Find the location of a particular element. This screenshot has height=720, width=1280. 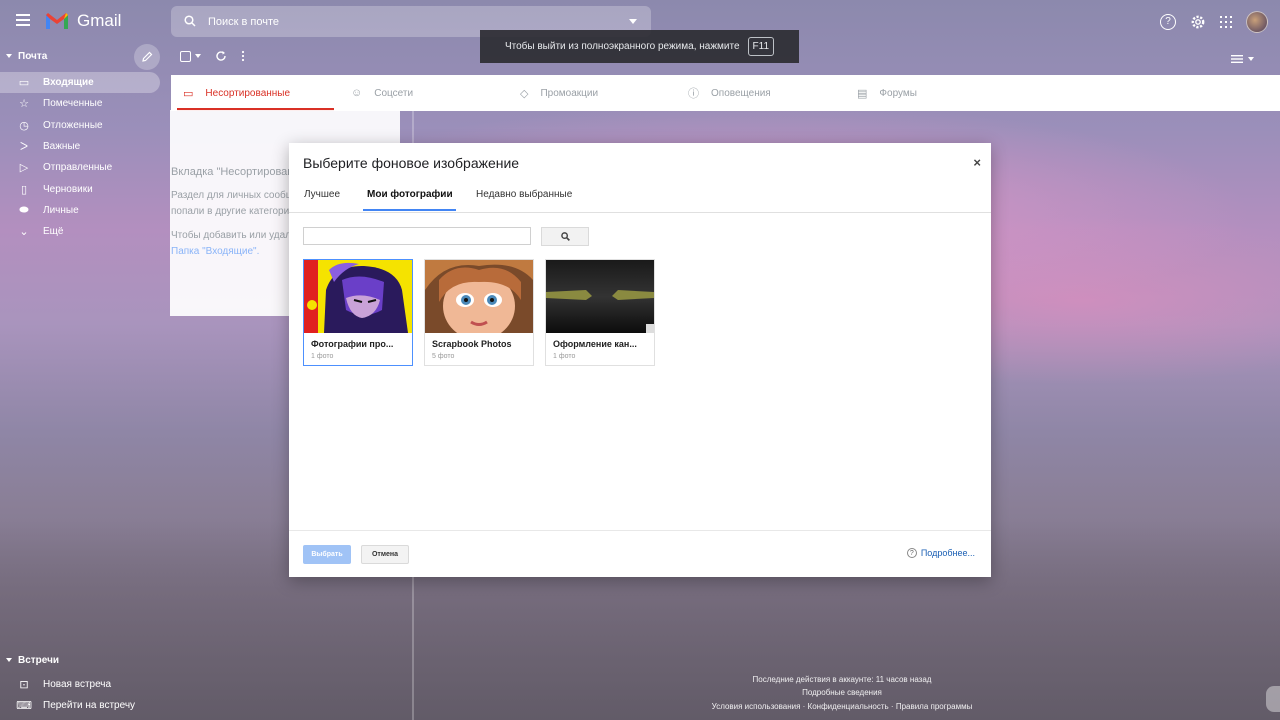

sidebar-item-snoozed: ◷ Отложенные is located at coordinates (82, 125).